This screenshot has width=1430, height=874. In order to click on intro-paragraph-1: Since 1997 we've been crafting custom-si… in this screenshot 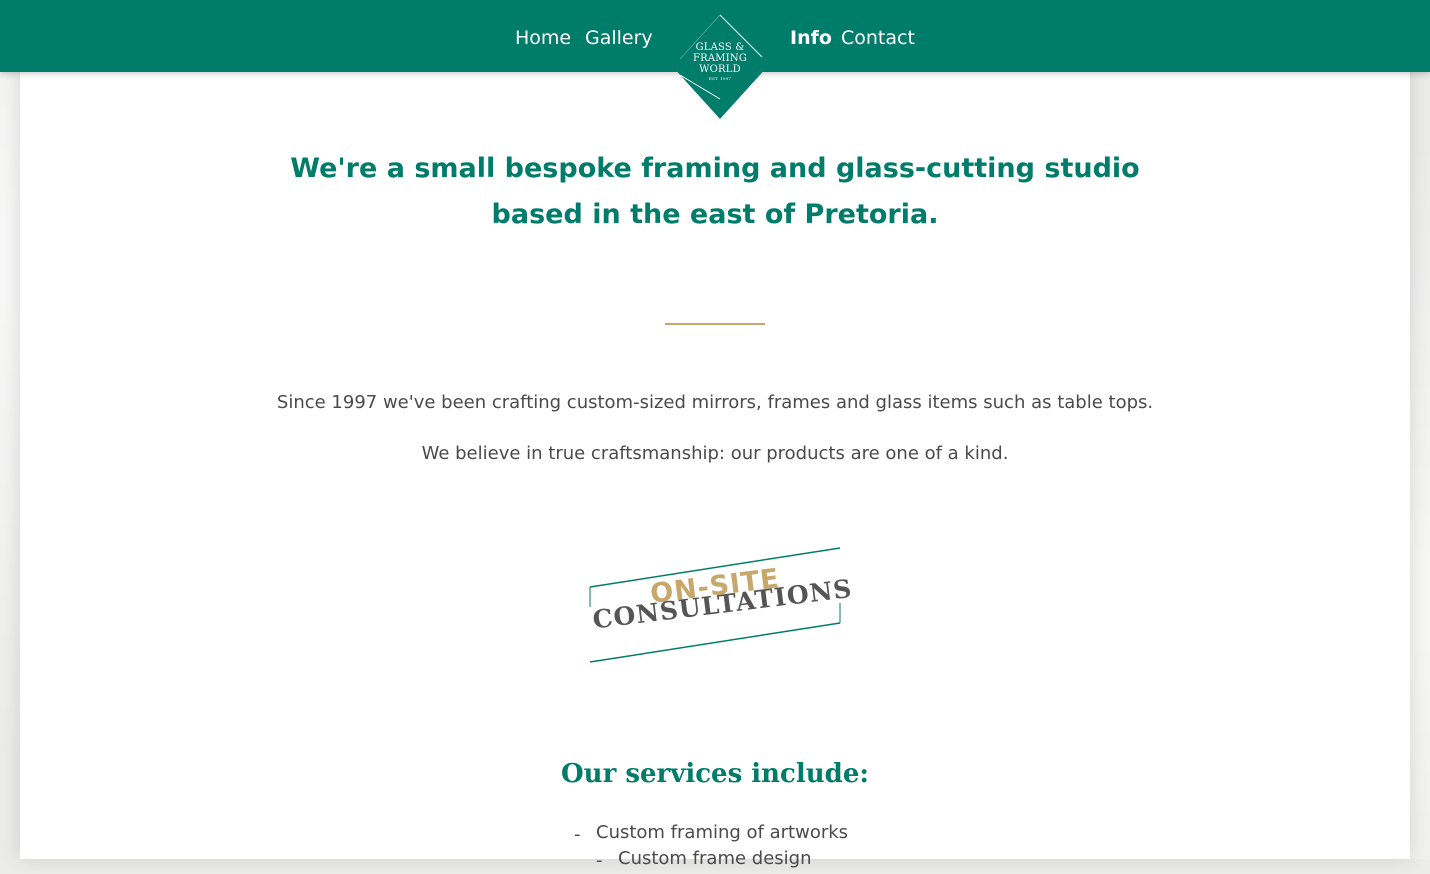, I will do `click(715, 402)`.